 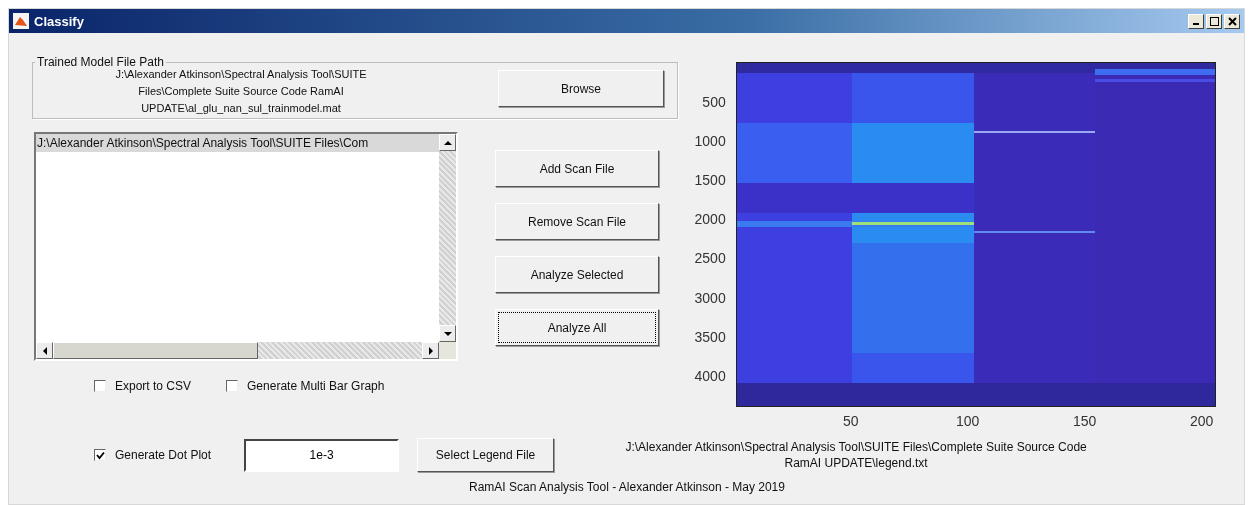 I want to click on horizontal-scrollbar, so click(x=246, y=350).